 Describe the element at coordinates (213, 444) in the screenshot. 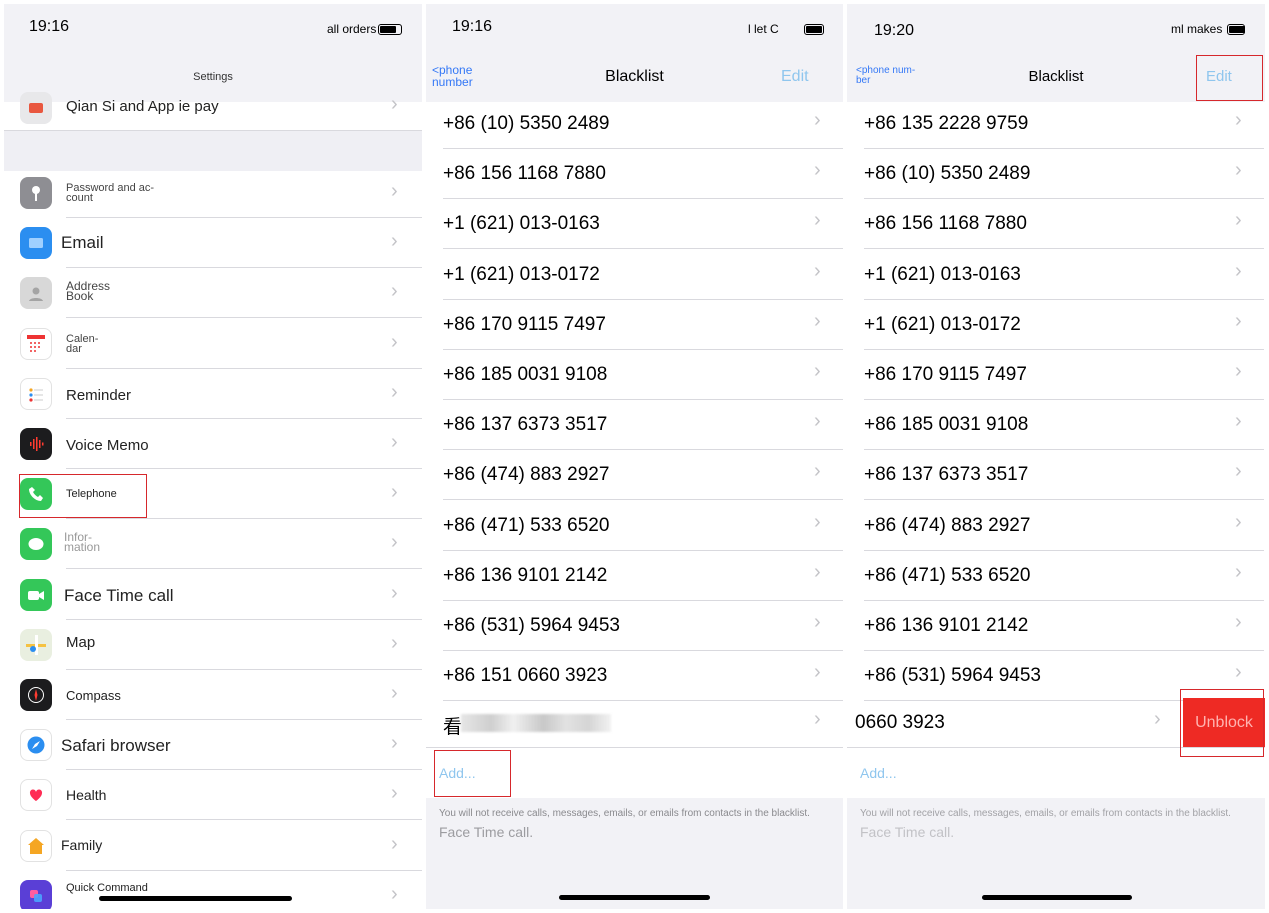

I see `settings-item: Voice Memo ›` at that location.